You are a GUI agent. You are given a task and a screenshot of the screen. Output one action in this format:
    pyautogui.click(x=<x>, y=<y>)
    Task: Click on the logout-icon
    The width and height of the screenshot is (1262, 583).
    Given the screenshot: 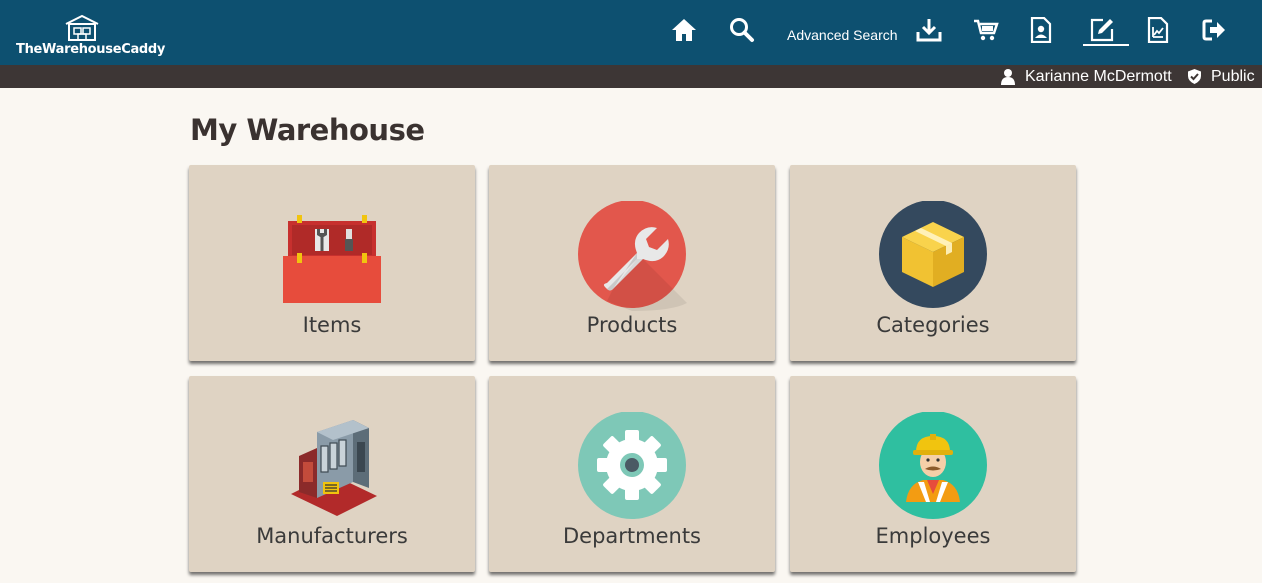 What is the action you would take?
    pyautogui.click(x=1215, y=30)
    